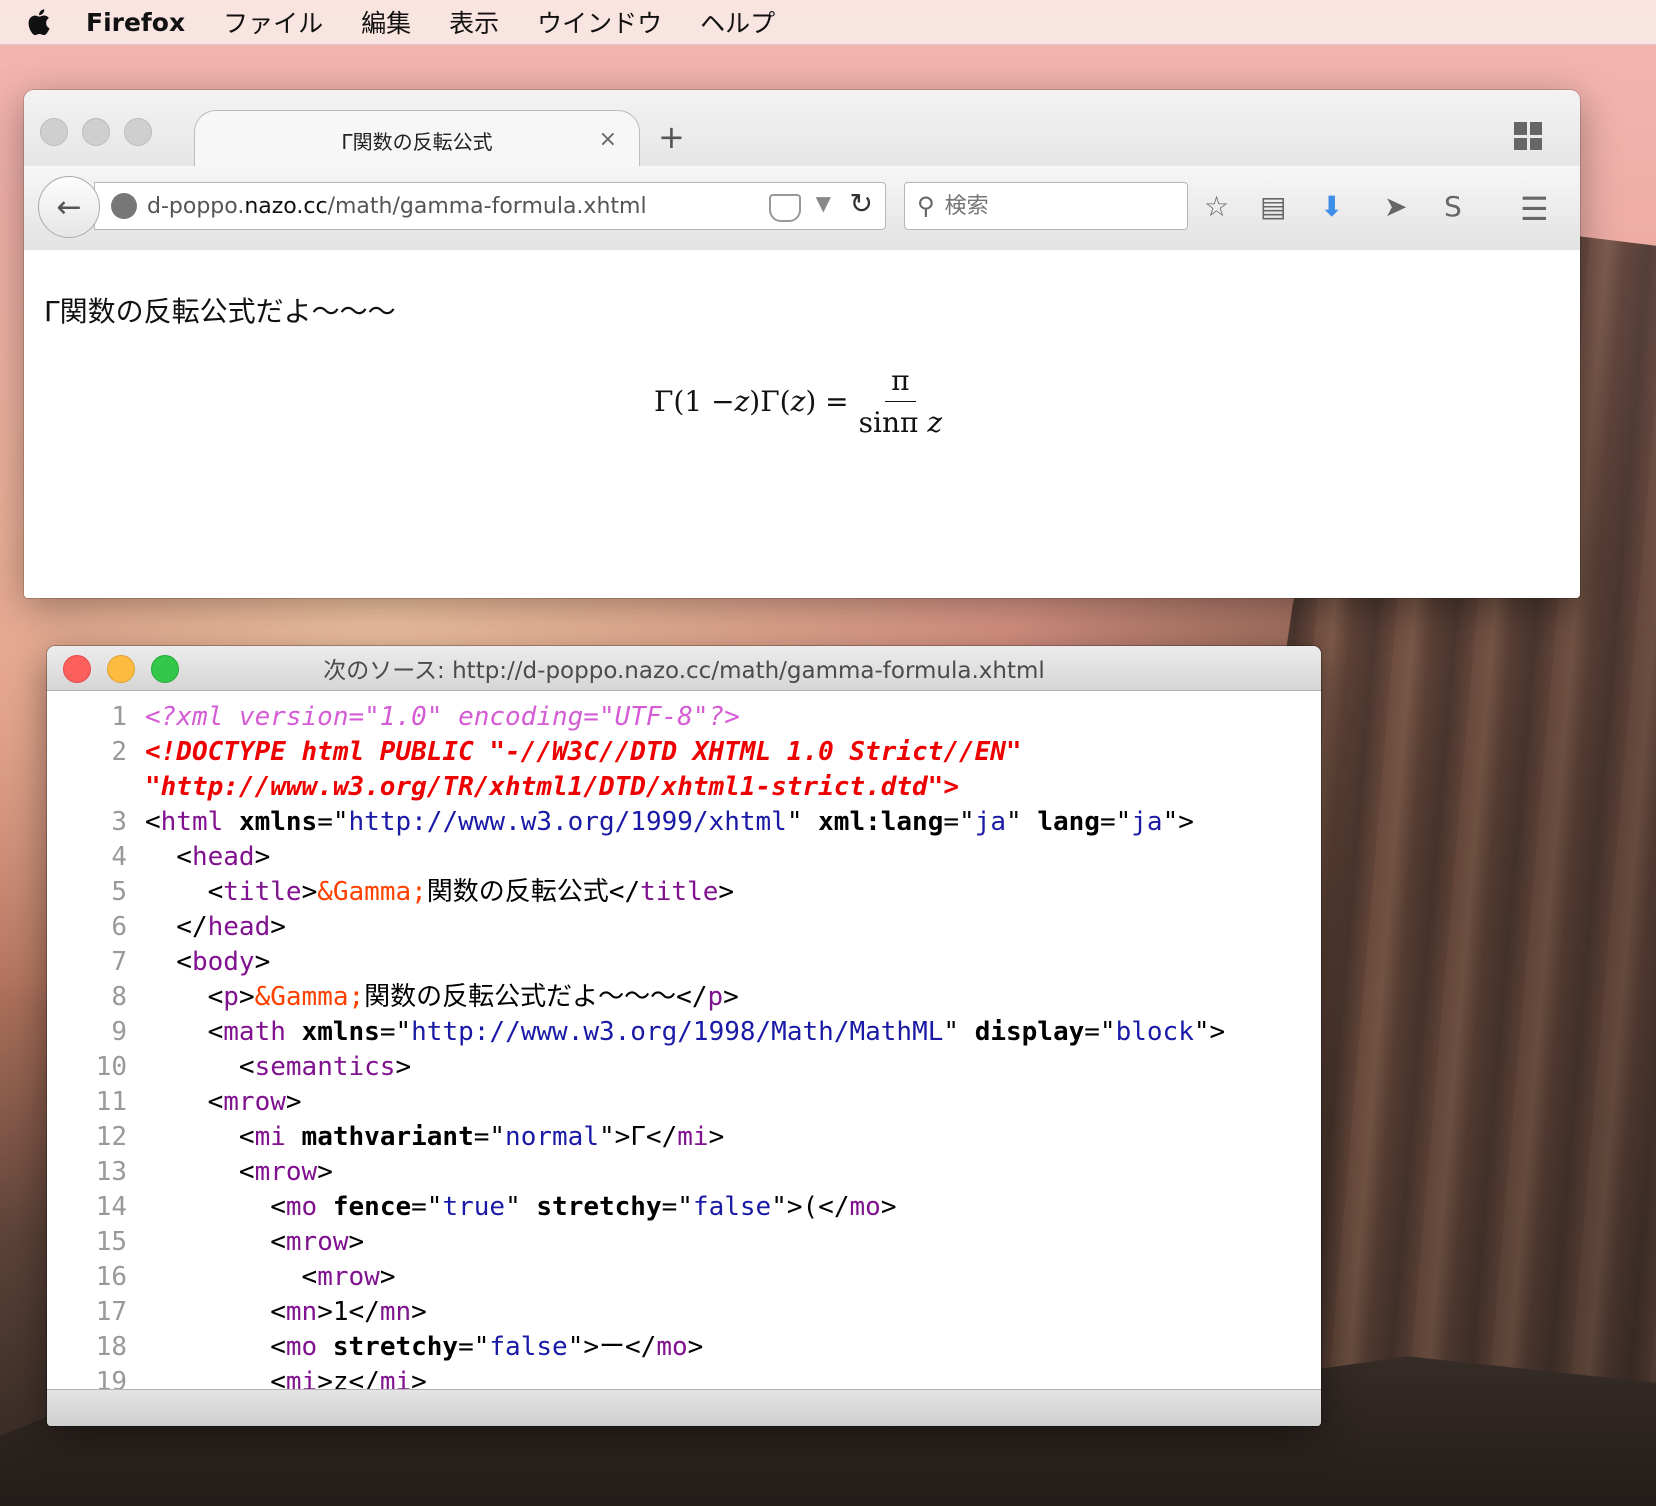 This screenshot has height=1506, width=1656. I want to click on search-input, so click(1044, 206).